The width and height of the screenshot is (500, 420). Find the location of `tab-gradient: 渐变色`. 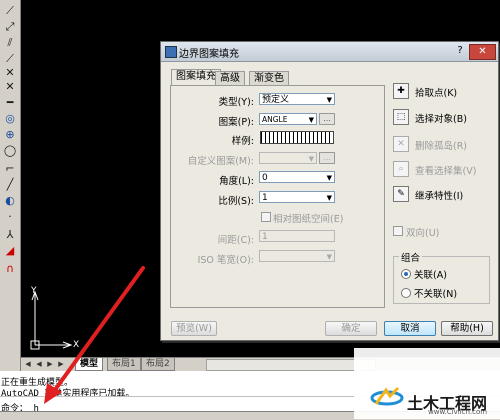

tab-gradient: 渐变色 is located at coordinates (269, 78).